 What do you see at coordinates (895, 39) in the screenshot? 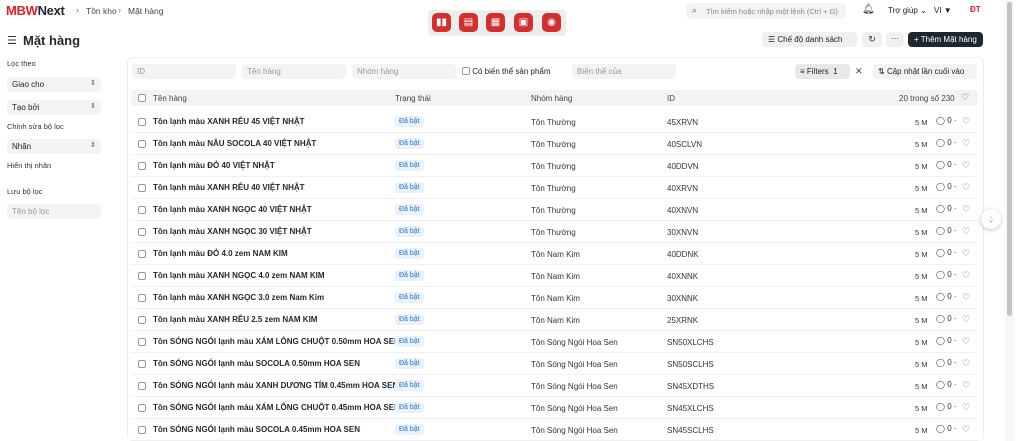
I see `more-menu-button: ···` at bounding box center [895, 39].